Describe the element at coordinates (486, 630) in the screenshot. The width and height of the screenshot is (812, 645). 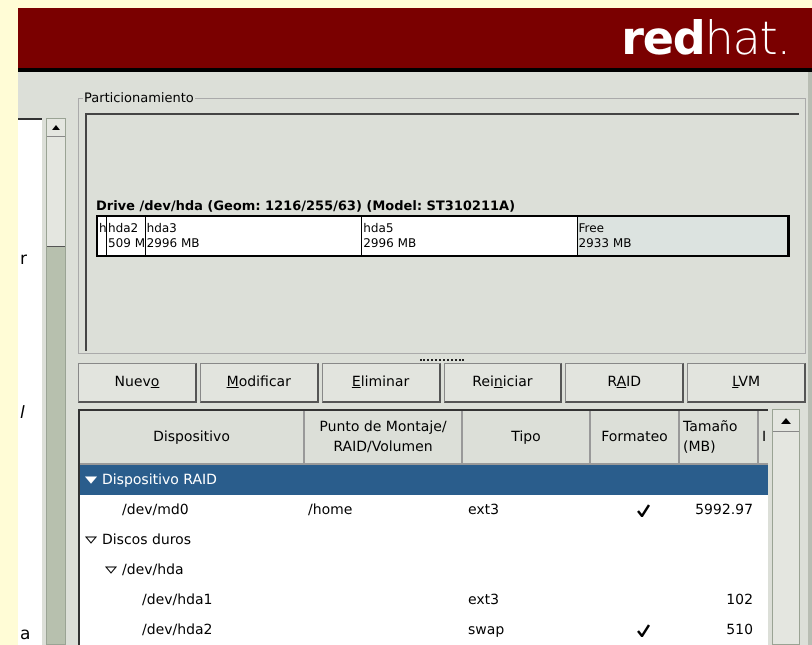
I see `table-cell: swap` at that location.